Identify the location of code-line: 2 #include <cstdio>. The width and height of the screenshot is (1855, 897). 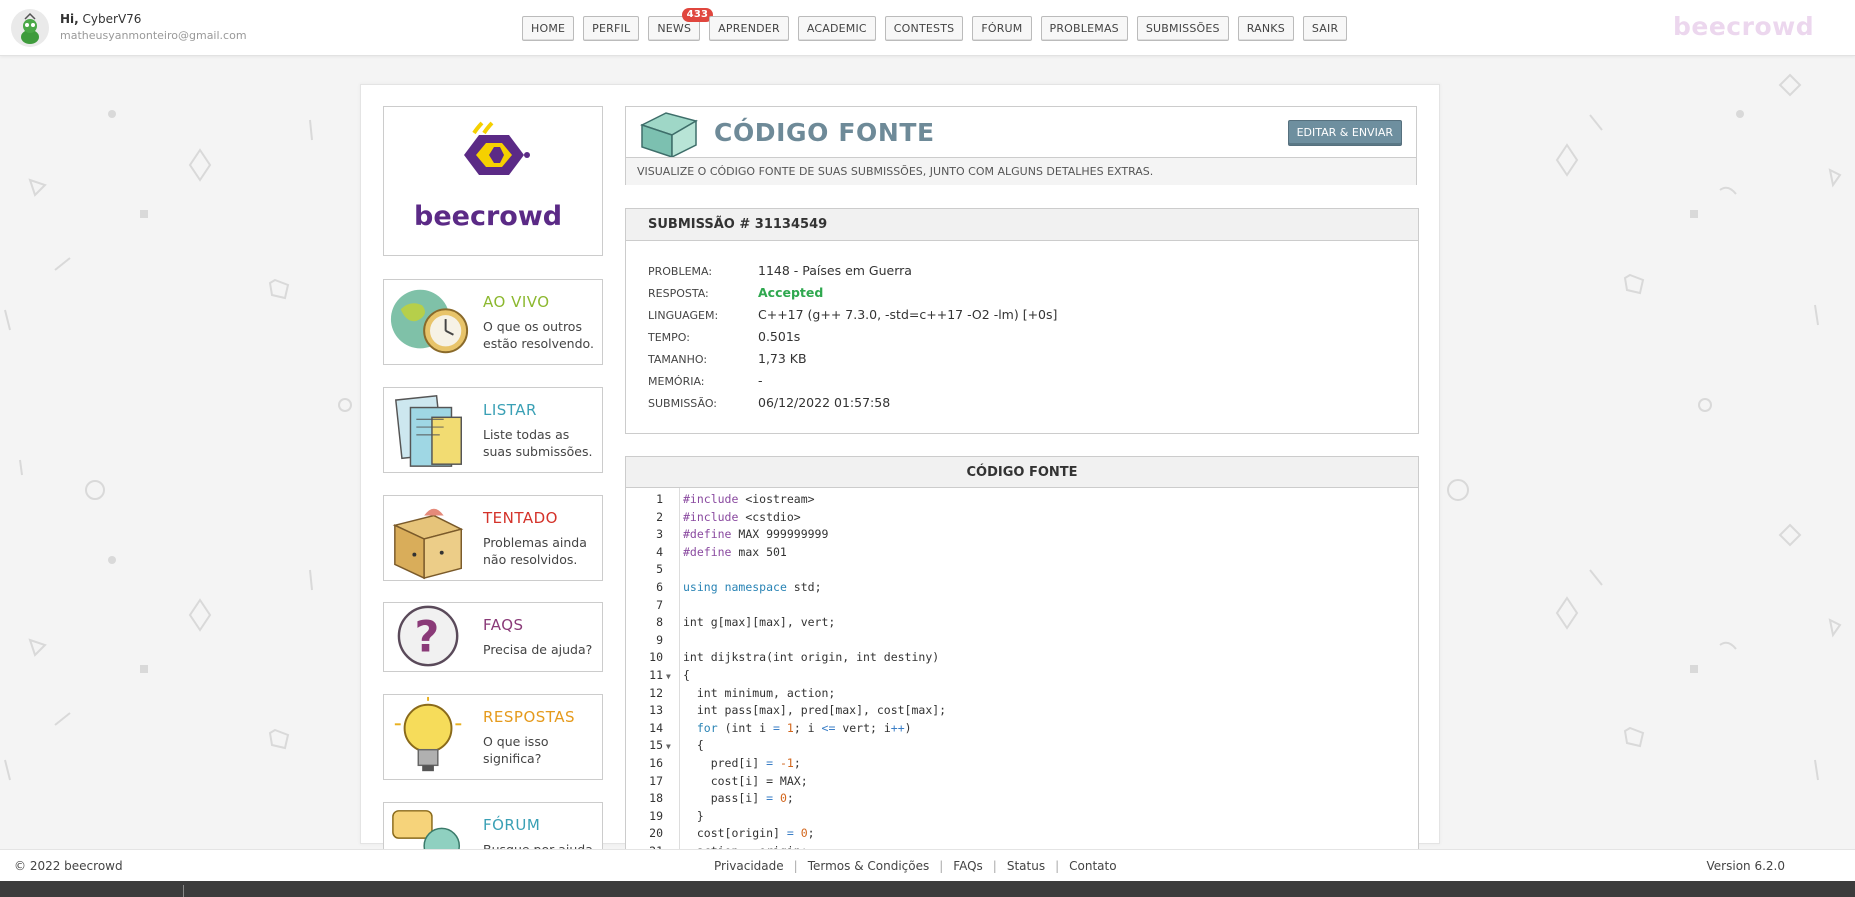
(1022, 519).